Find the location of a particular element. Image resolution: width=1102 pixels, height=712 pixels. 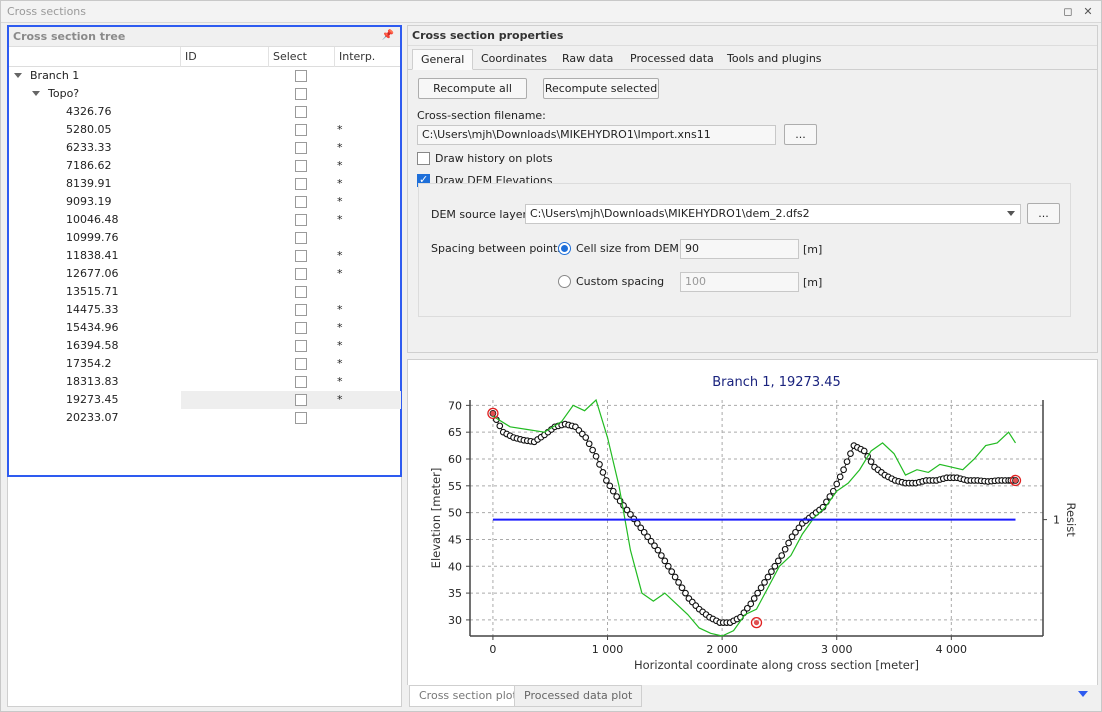

tree-row: 5280.05 * is located at coordinates (204, 130).